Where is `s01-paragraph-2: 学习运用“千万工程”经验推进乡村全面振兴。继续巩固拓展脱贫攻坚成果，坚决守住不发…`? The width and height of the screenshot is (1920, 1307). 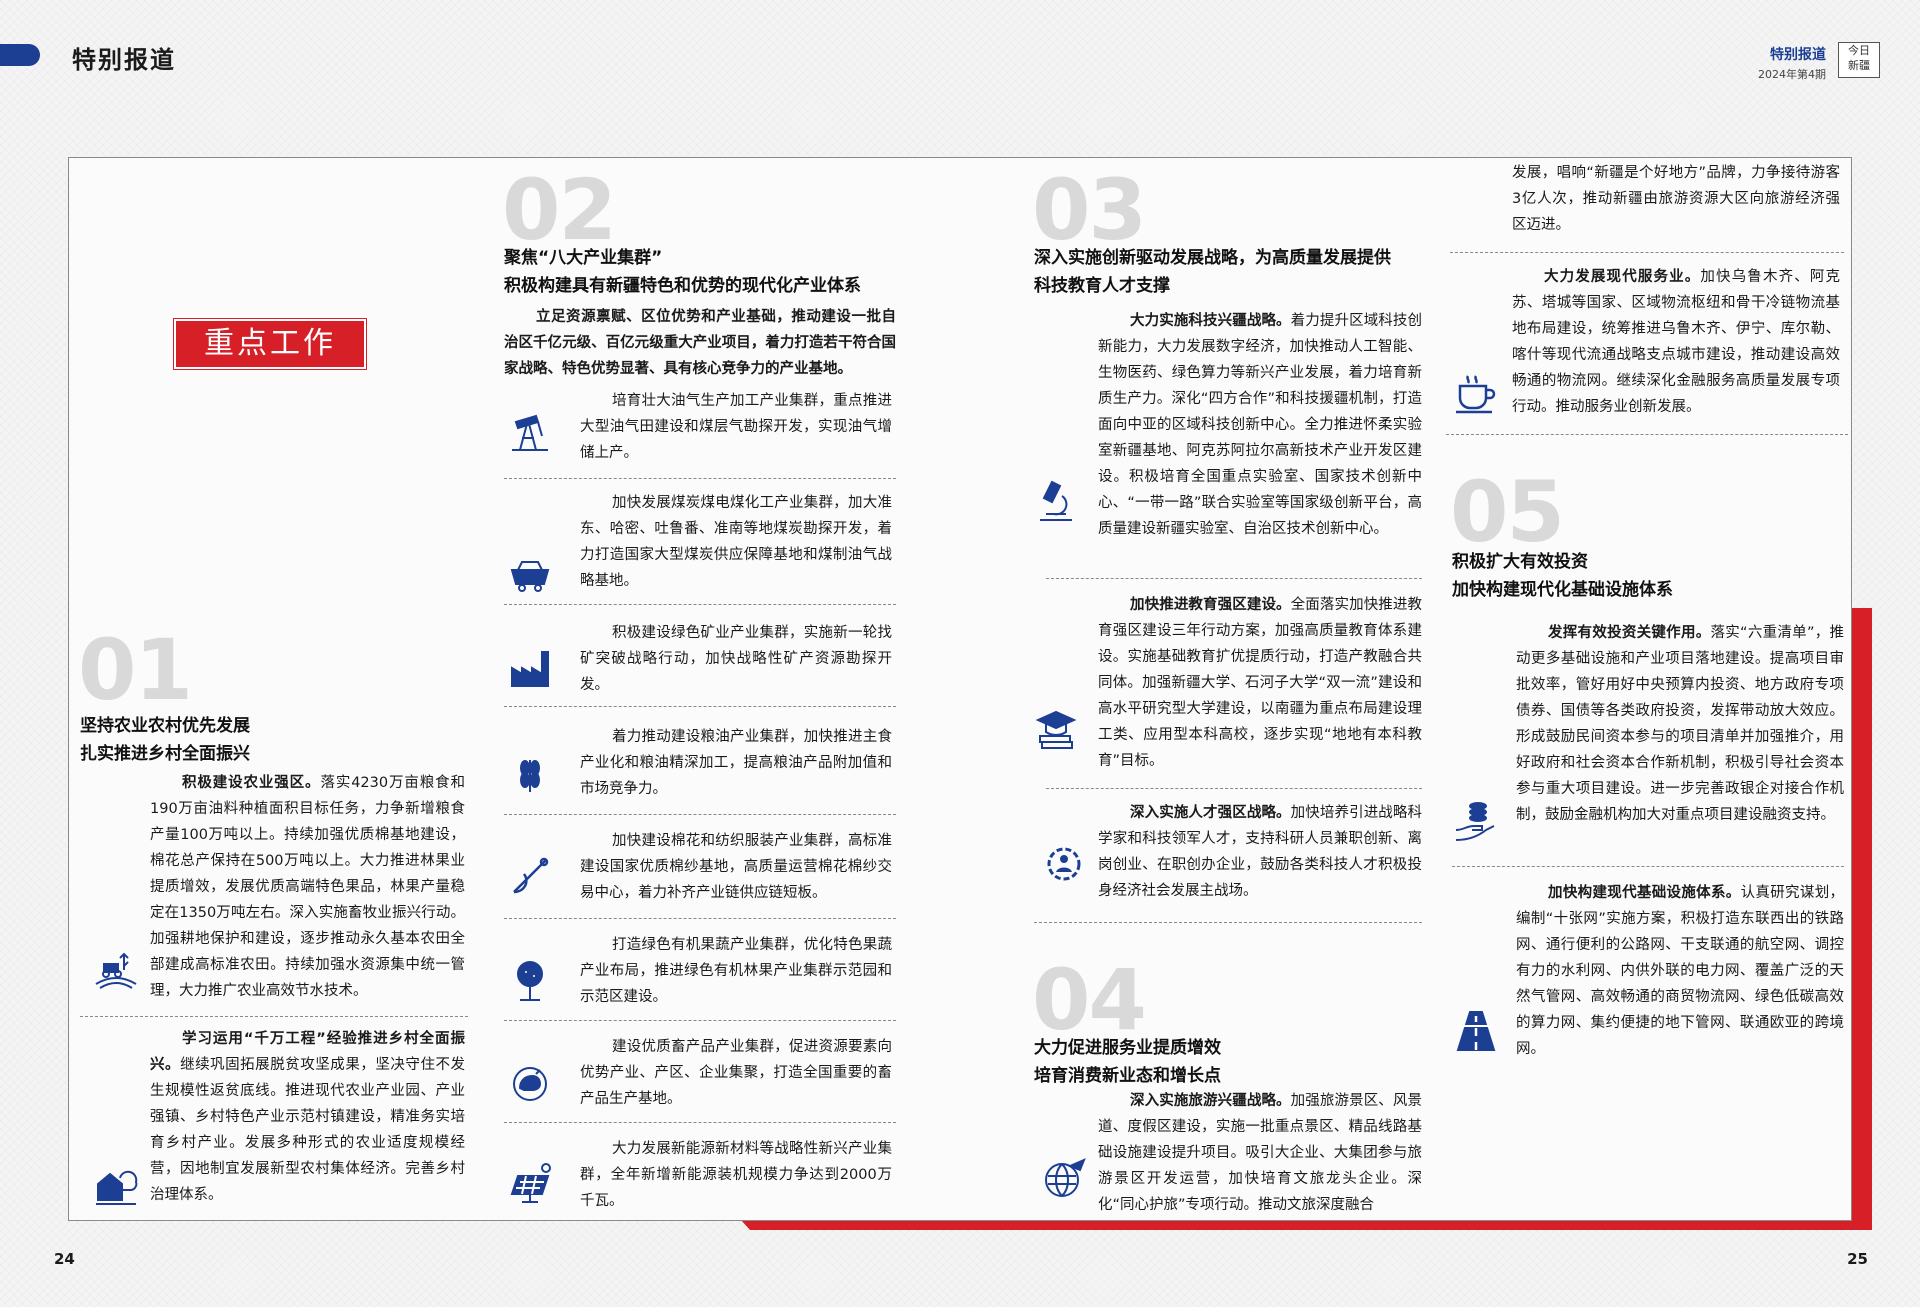
s01-paragraph-2: 学习运用“千万工程”经验推进乡村全面振兴。继续巩固拓展脱贫攻坚成果，坚决守住不发… is located at coordinates (308, 1117).